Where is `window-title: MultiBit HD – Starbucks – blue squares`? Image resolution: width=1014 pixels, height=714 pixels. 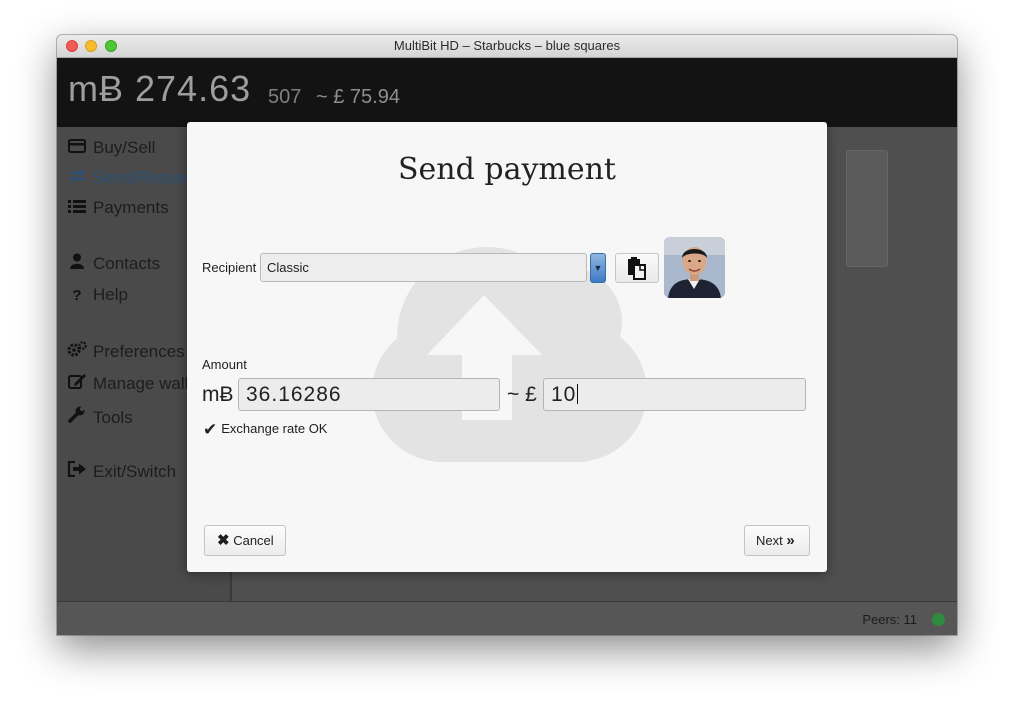 window-title: MultiBit HD – Starbucks – blue squares is located at coordinates (507, 45).